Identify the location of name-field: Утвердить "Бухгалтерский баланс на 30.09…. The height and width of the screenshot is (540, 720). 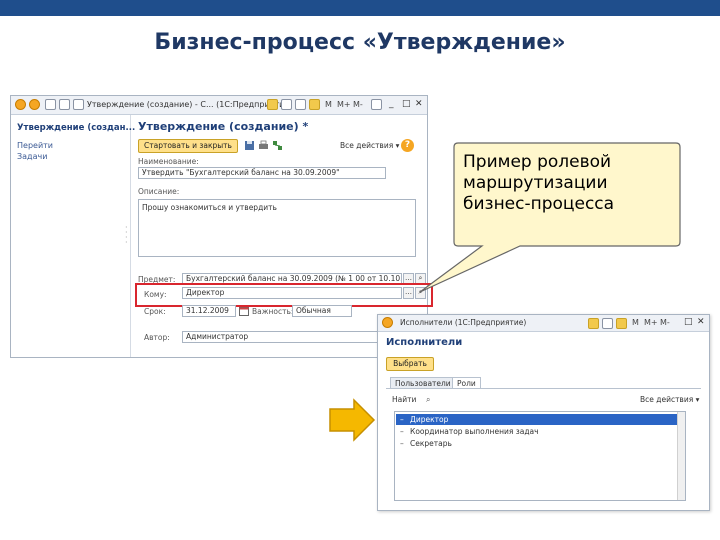
(262, 173).